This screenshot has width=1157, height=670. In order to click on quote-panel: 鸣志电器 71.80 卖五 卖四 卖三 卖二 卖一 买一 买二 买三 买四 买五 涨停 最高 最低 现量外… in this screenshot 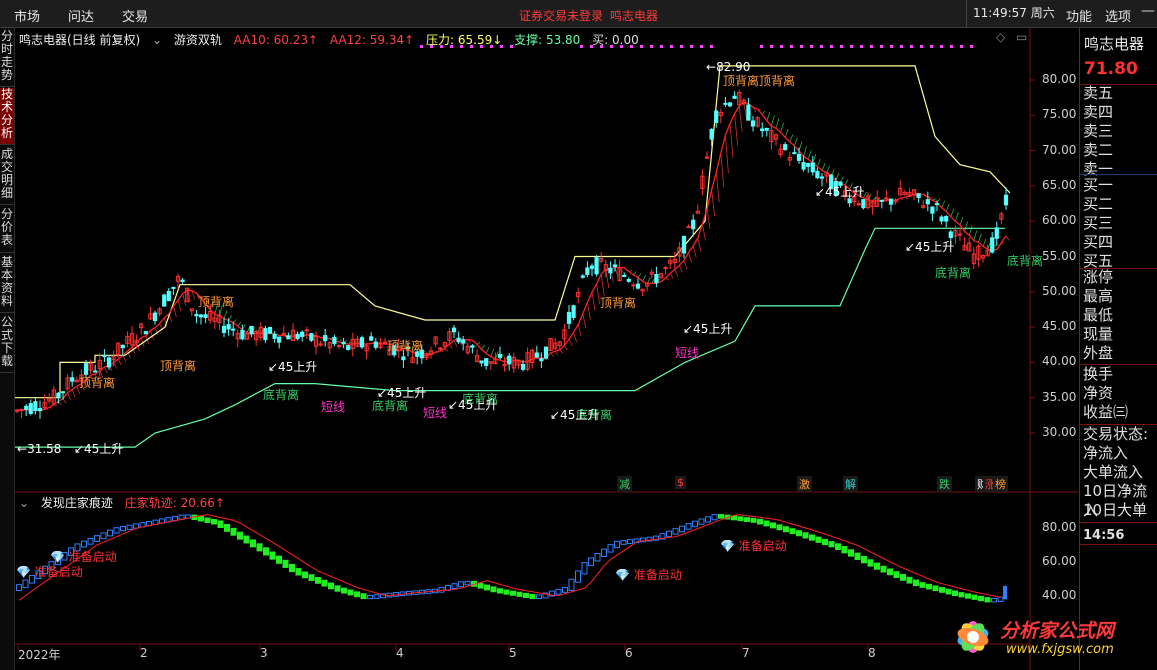, I will do `click(1118, 349)`.